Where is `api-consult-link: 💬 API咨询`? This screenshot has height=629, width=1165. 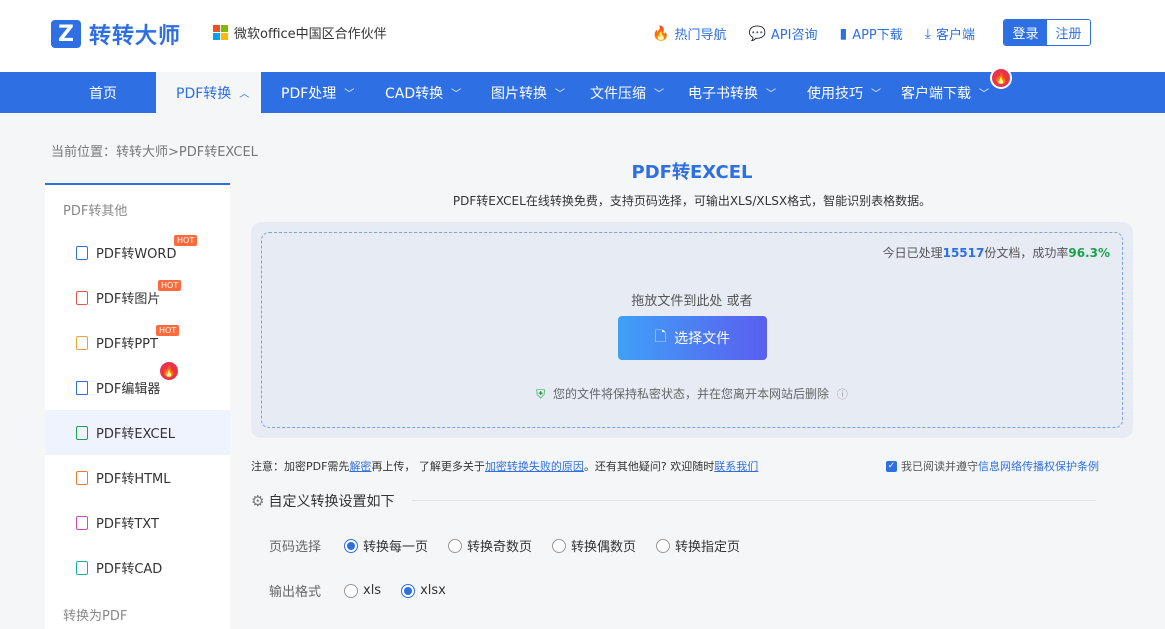
api-consult-link: 💬 API咨询 is located at coordinates (783, 34).